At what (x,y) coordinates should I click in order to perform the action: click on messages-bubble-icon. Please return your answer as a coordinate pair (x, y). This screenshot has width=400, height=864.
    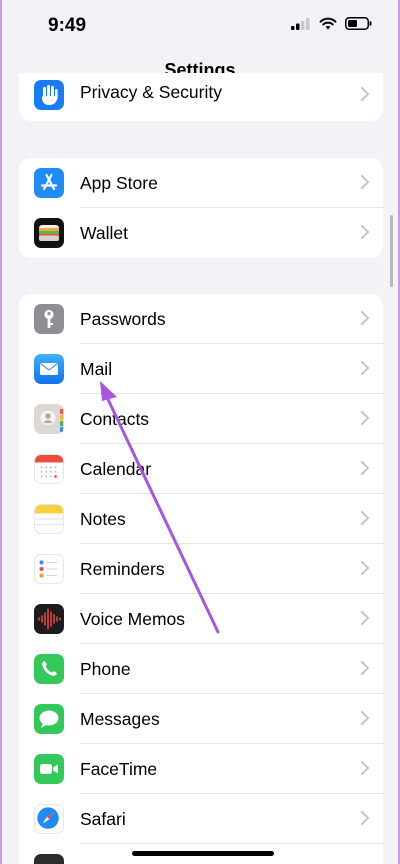
    Looking at the image, I should click on (49, 719).